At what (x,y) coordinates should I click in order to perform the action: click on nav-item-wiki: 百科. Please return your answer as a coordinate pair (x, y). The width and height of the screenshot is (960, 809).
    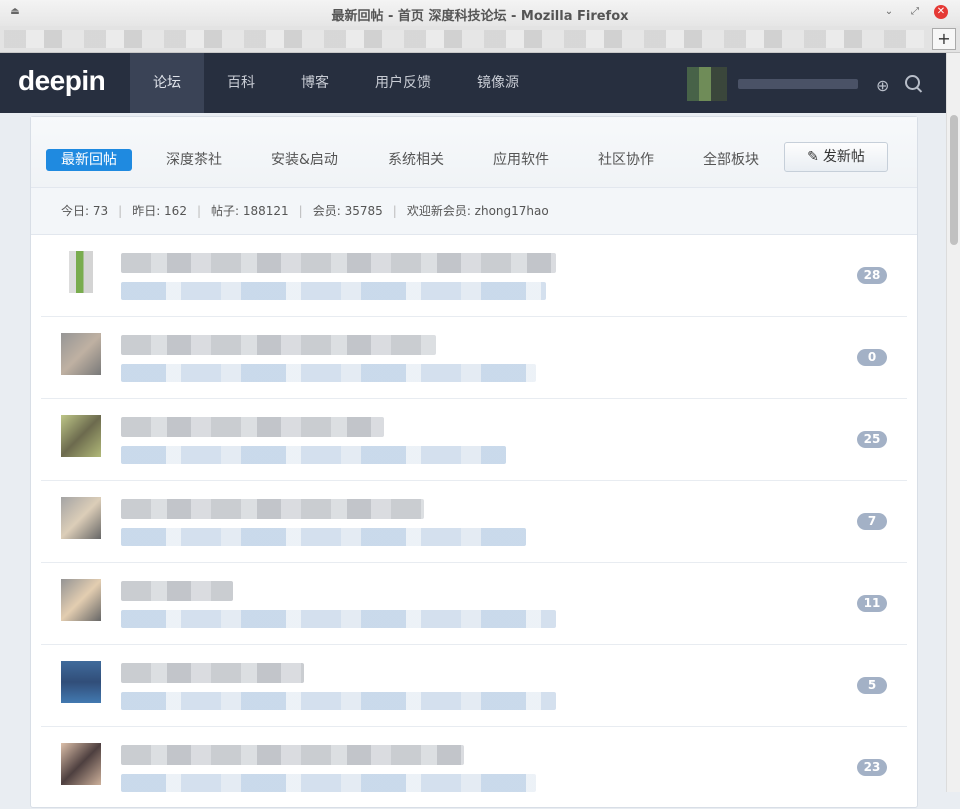
    Looking at the image, I should click on (241, 83).